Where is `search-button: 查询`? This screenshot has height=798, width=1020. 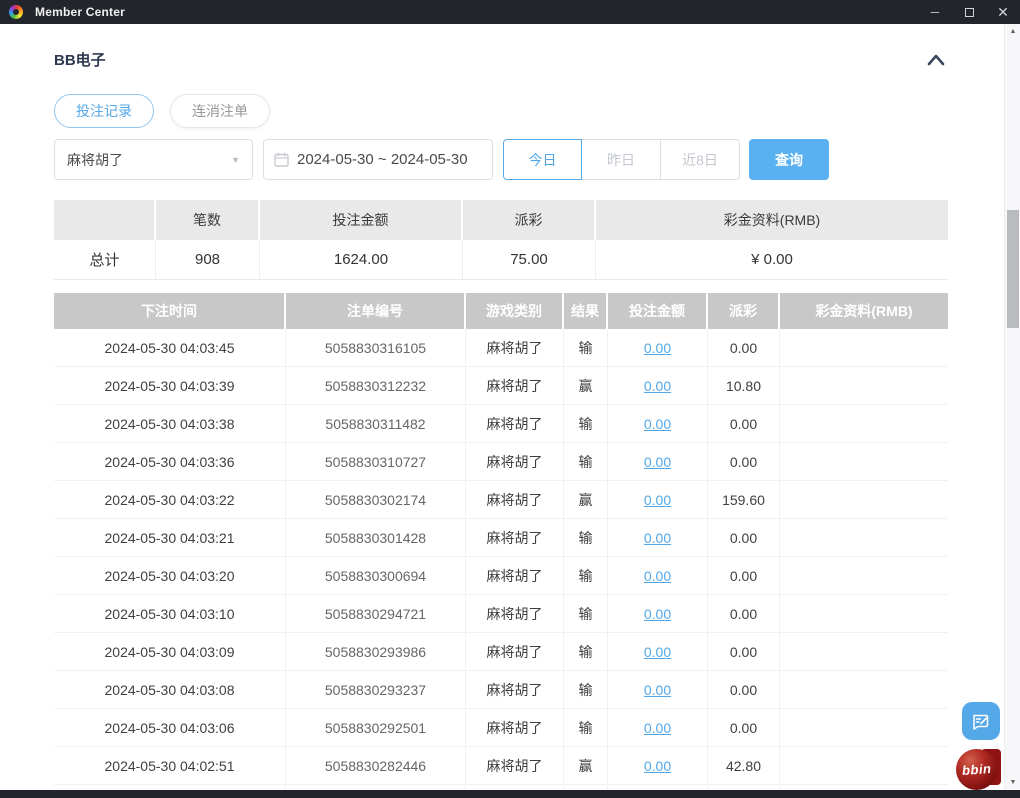 search-button: 查询 is located at coordinates (789, 159).